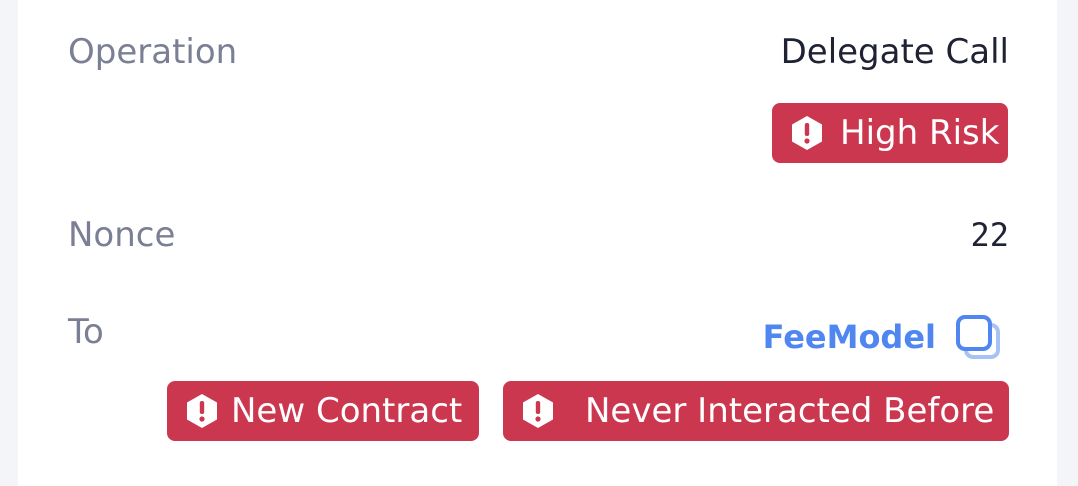 This screenshot has width=1078, height=486. I want to click on nonce-value: 22, so click(989, 235).